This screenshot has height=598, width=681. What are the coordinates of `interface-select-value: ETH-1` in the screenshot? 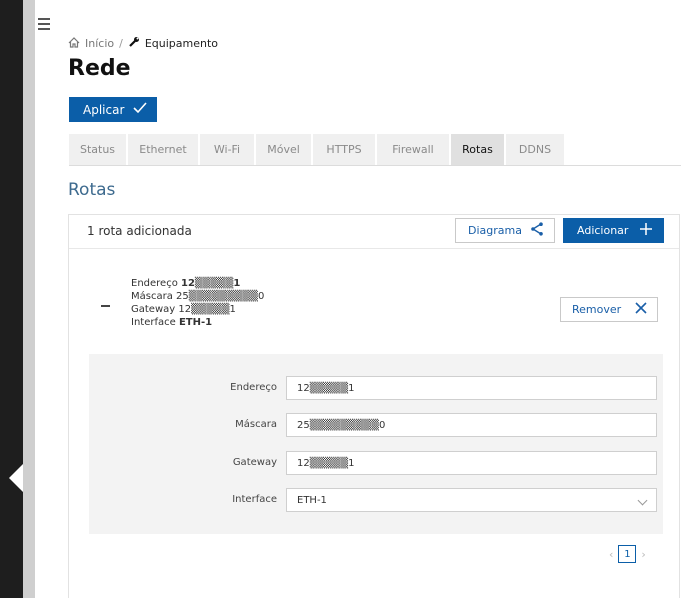 It's located at (312, 500).